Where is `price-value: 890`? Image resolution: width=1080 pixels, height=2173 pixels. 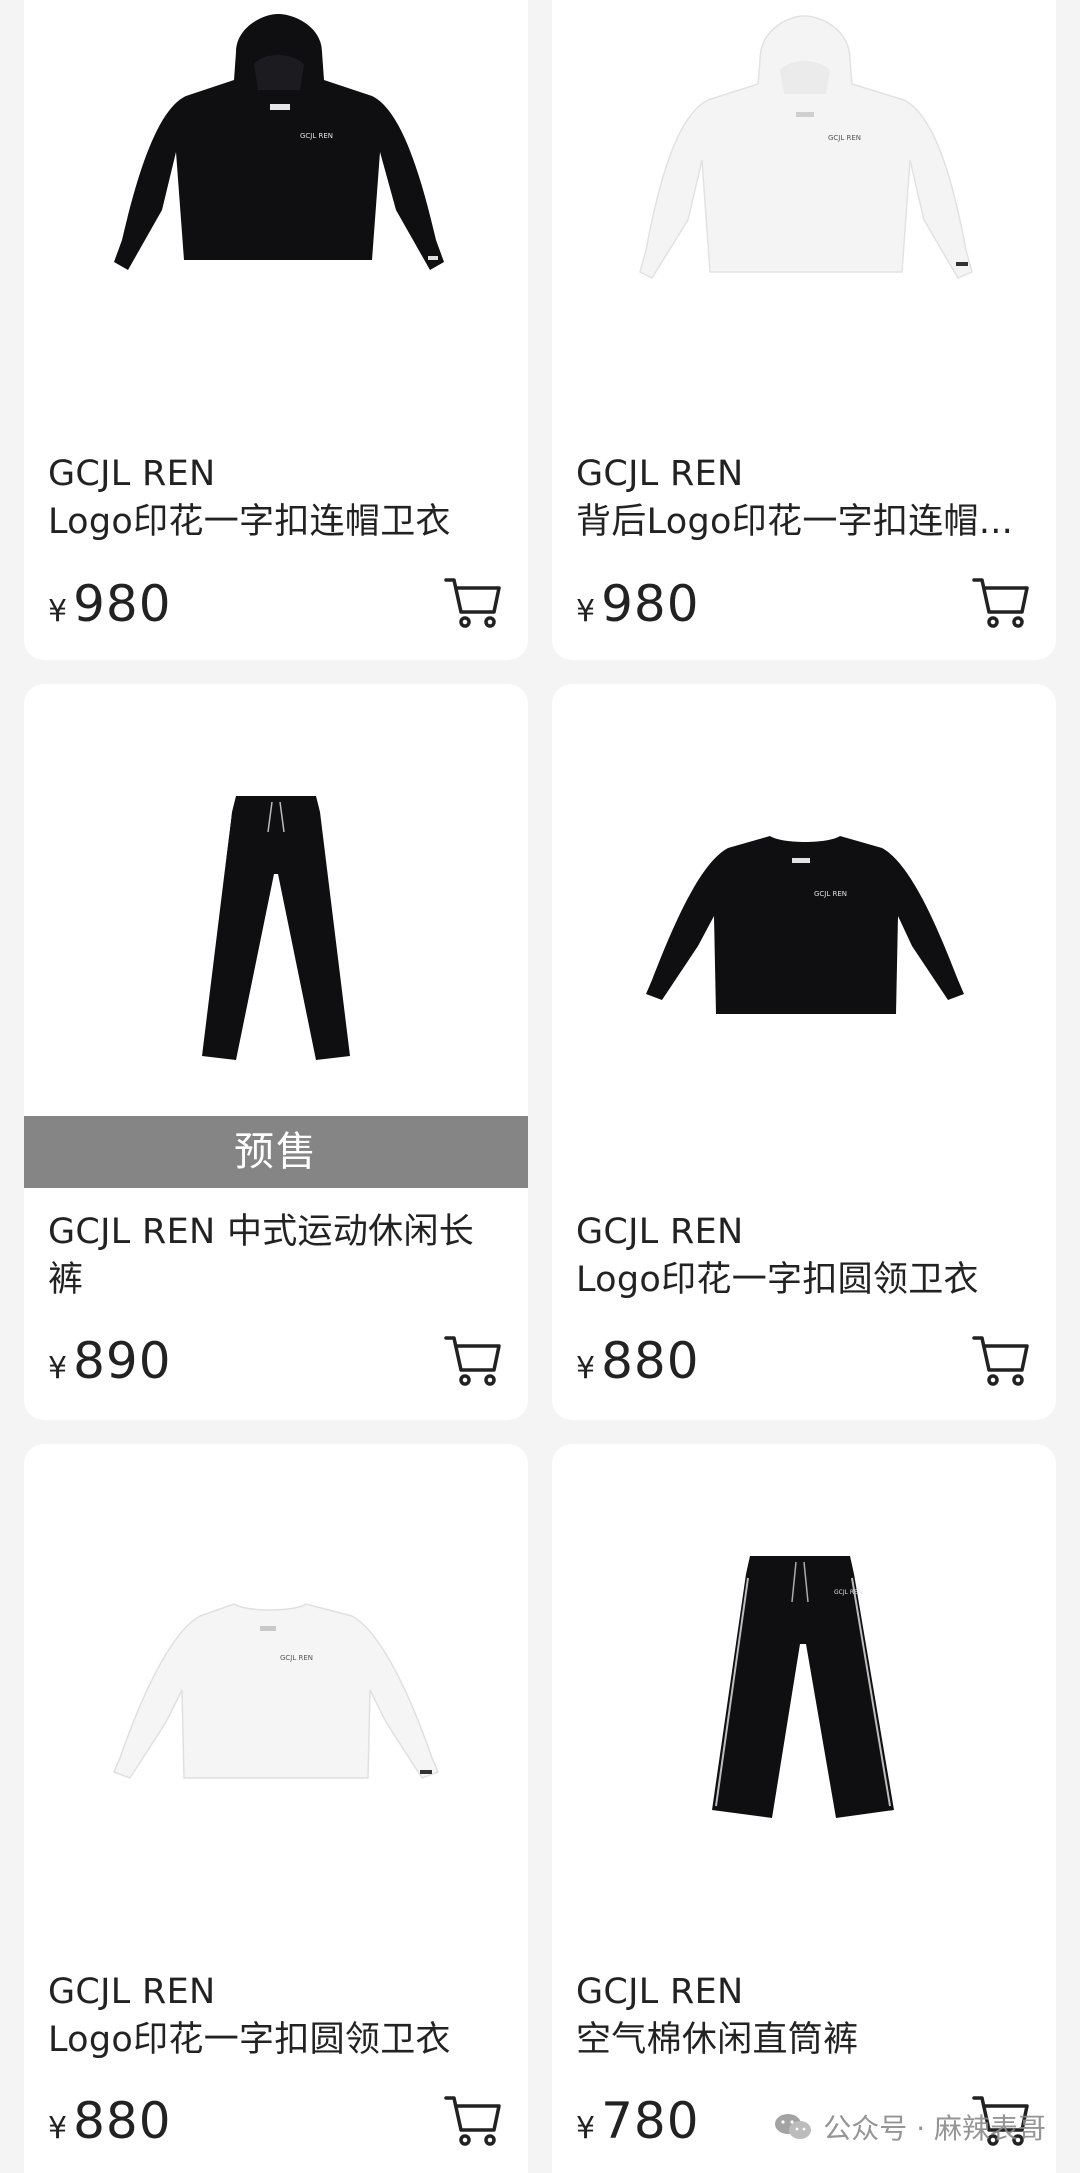 price-value: 890 is located at coordinates (122, 1361).